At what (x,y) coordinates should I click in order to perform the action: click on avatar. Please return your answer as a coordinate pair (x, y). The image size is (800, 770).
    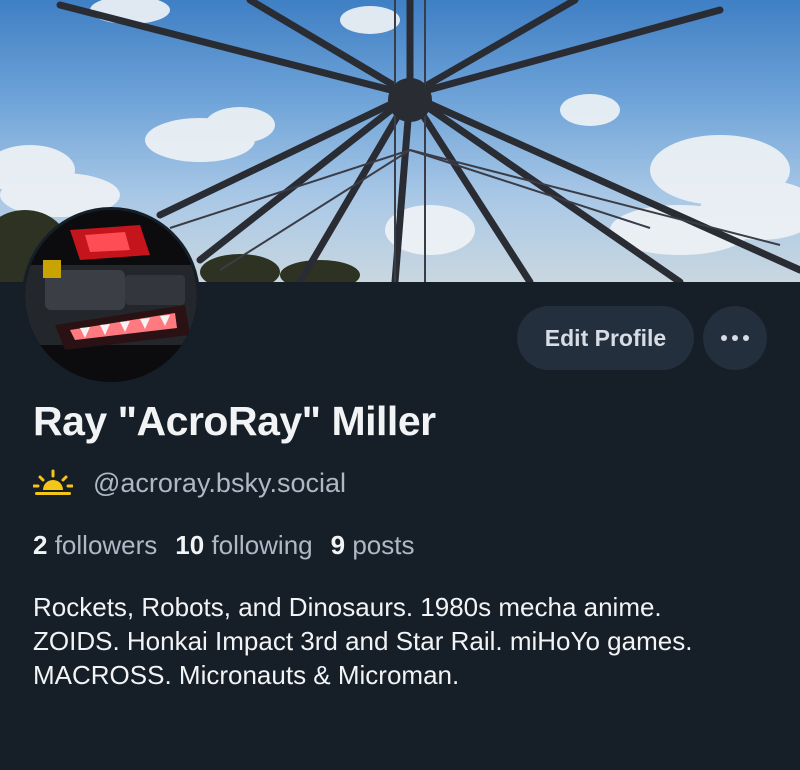
    Looking at the image, I should click on (111, 296).